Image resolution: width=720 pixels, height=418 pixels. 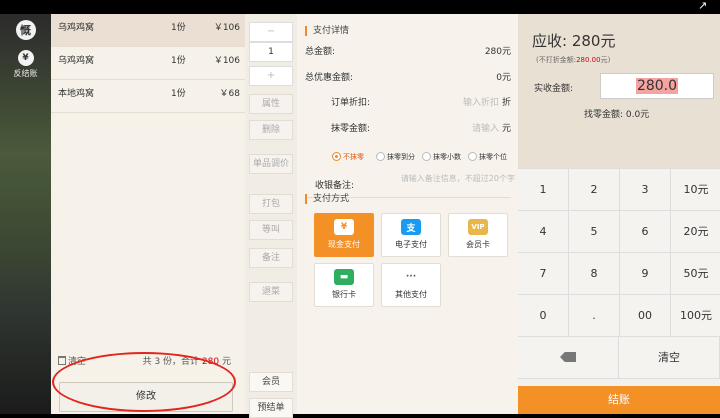 I want to click on sidebar-item-menu: 慨, so click(x=25, y=30).